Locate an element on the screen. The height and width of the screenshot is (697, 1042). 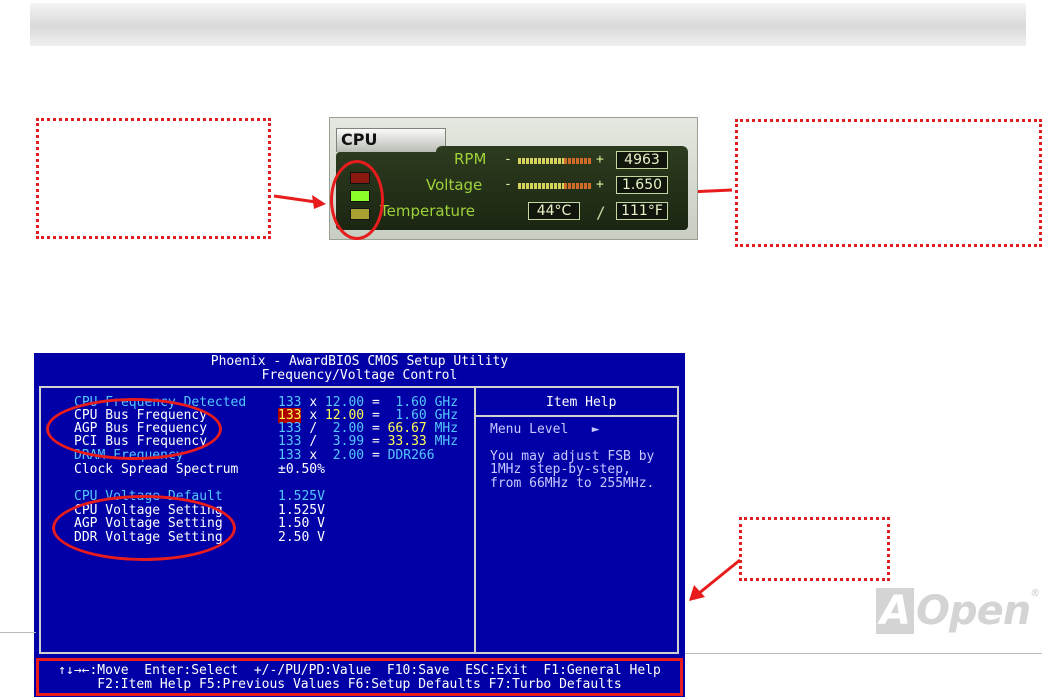
temp-fahrenheit-unit: °F is located at coordinates (655, 211).